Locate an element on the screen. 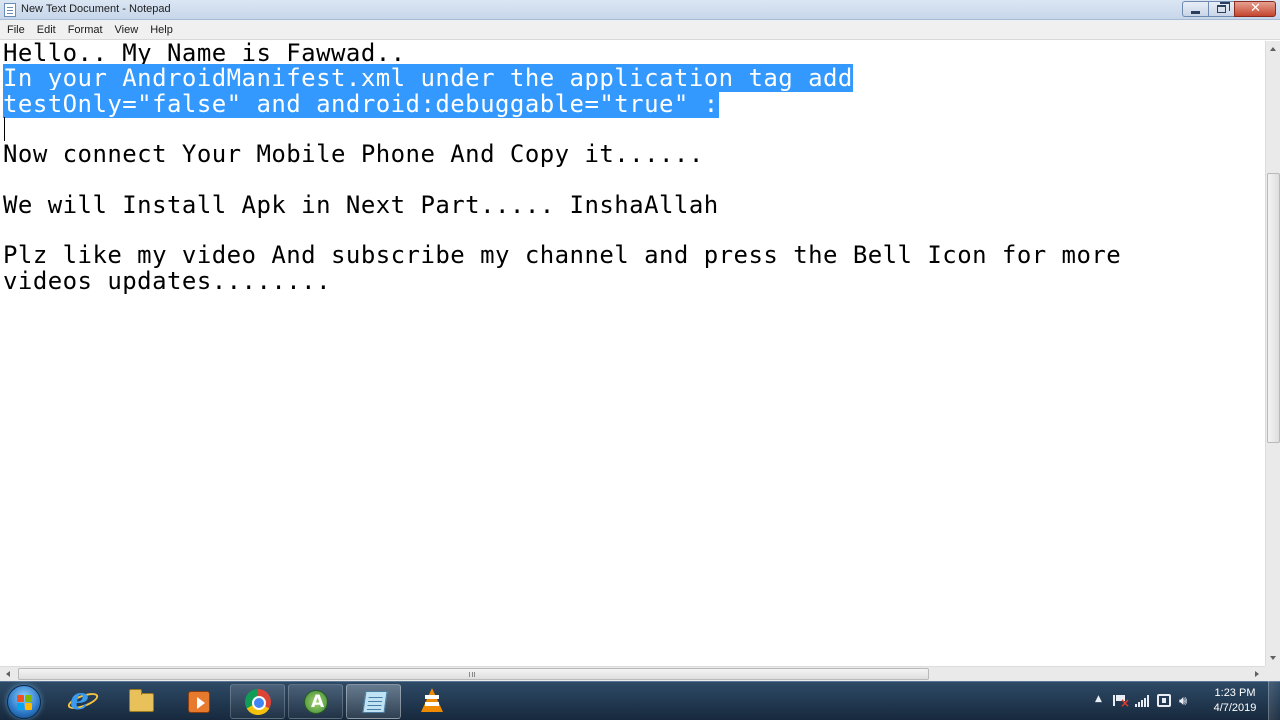  taskbar-media-player is located at coordinates (199, 701).